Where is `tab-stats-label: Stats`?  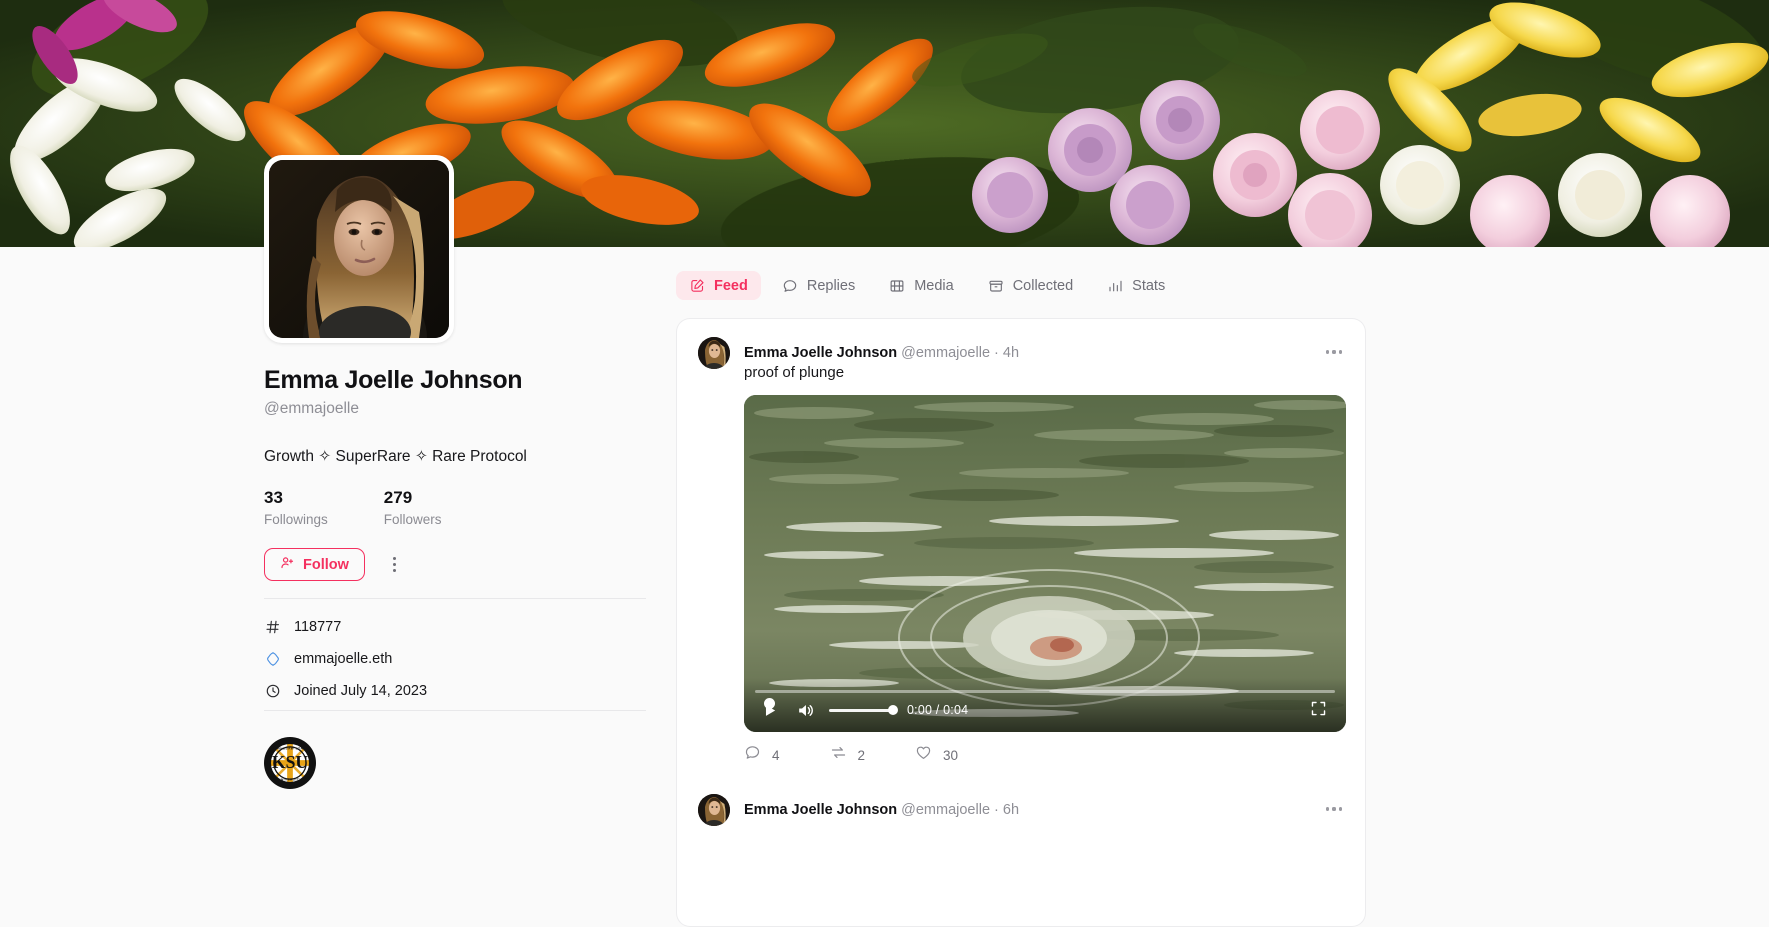 tab-stats-label: Stats is located at coordinates (1149, 285).